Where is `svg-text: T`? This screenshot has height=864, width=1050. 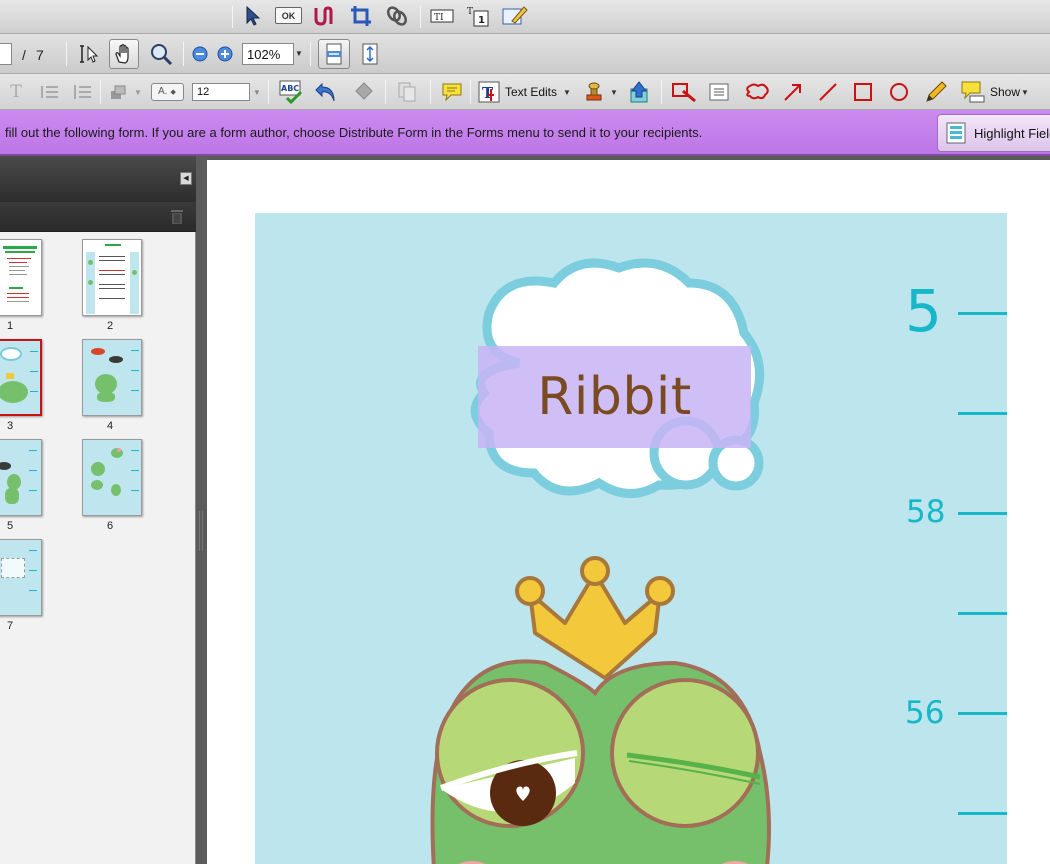 svg-text: T is located at coordinates (488, 93).